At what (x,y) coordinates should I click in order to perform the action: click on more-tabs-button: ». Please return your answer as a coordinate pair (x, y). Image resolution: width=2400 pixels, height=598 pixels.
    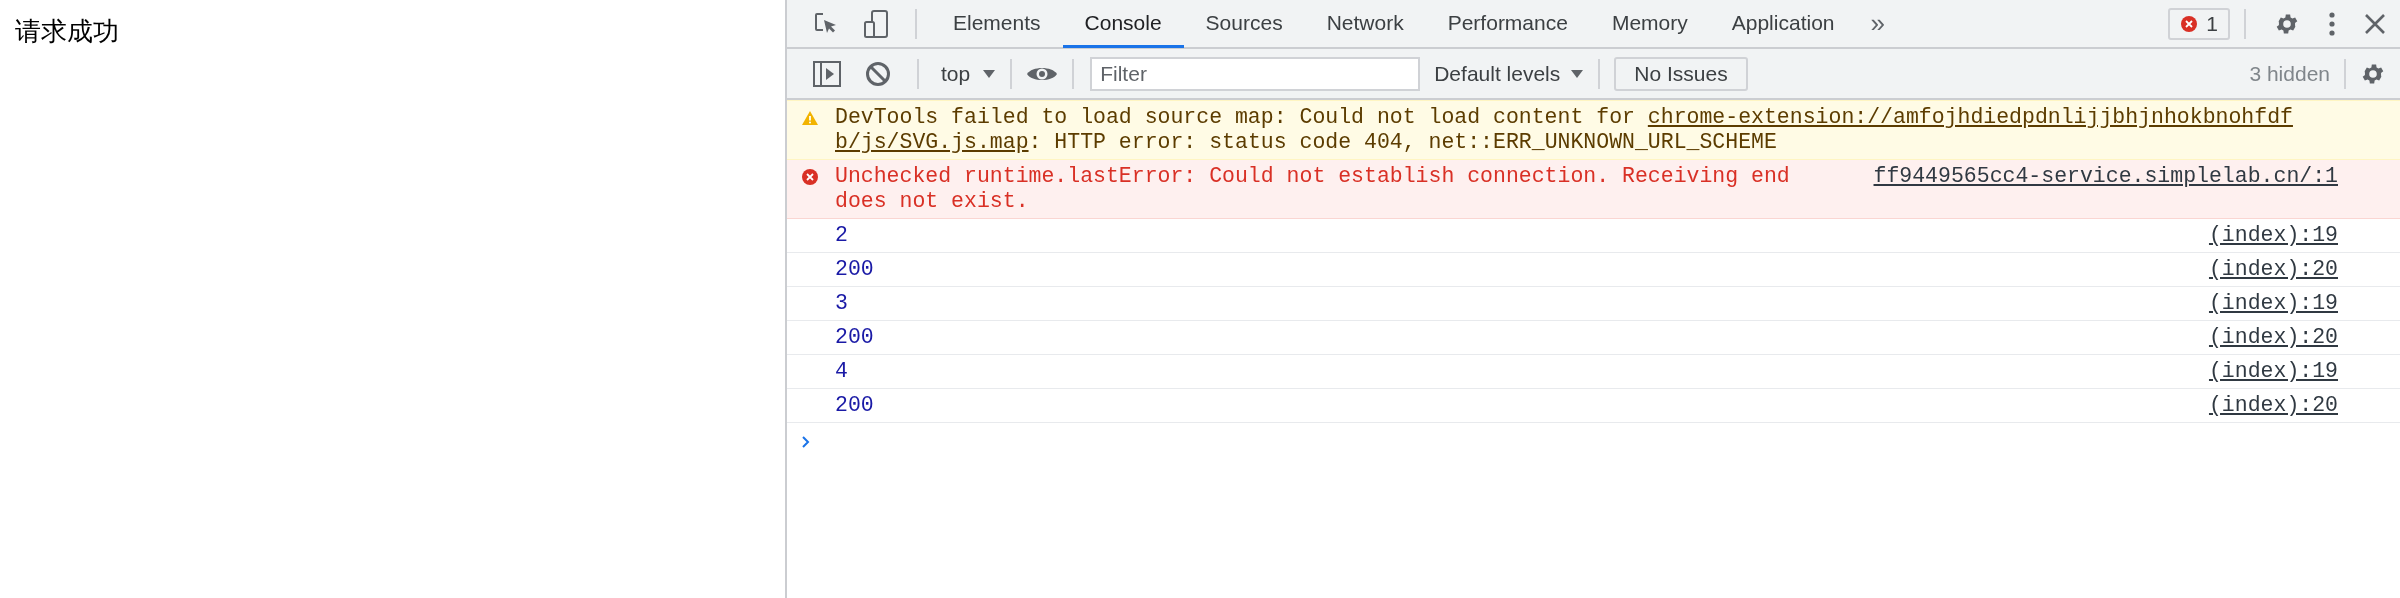
    Looking at the image, I should click on (1877, 23).